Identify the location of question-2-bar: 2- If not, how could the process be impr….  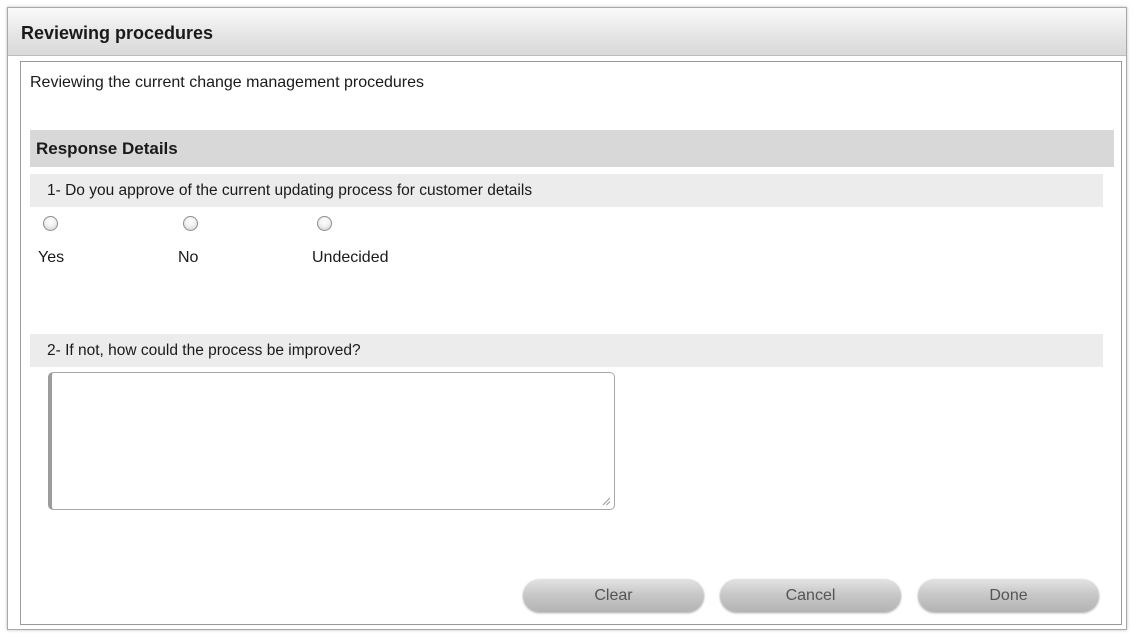
(566, 350).